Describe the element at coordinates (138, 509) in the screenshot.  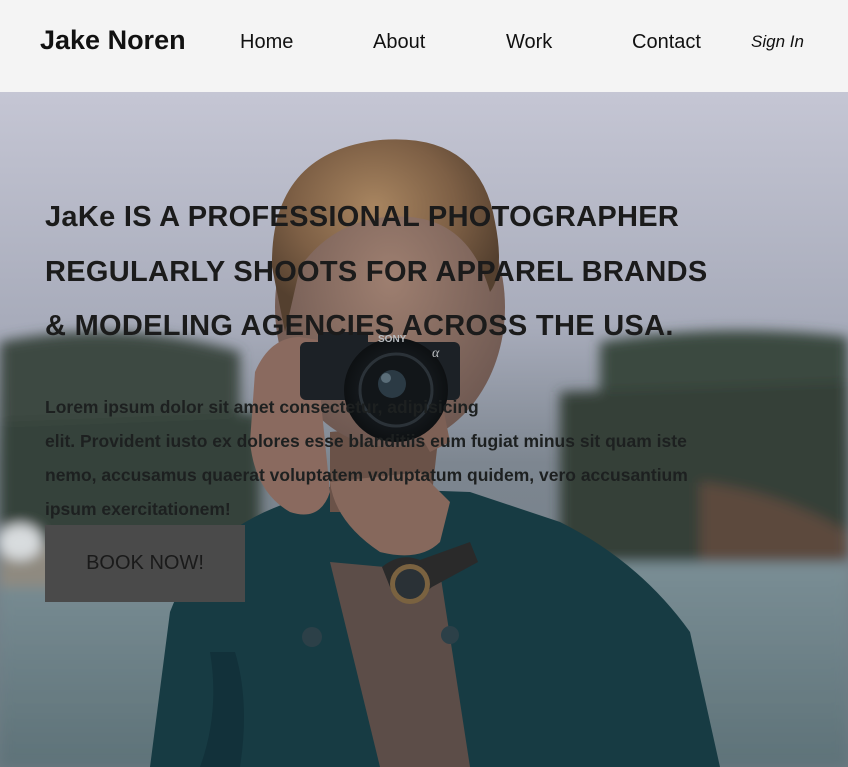
I see `paragraph-line: ipsum exercitationem!` at that location.